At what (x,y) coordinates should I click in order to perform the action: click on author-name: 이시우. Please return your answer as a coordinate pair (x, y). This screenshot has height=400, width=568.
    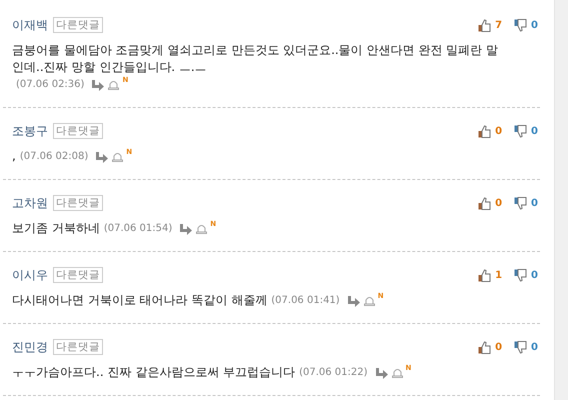
    Looking at the image, I should click on (30, 275).